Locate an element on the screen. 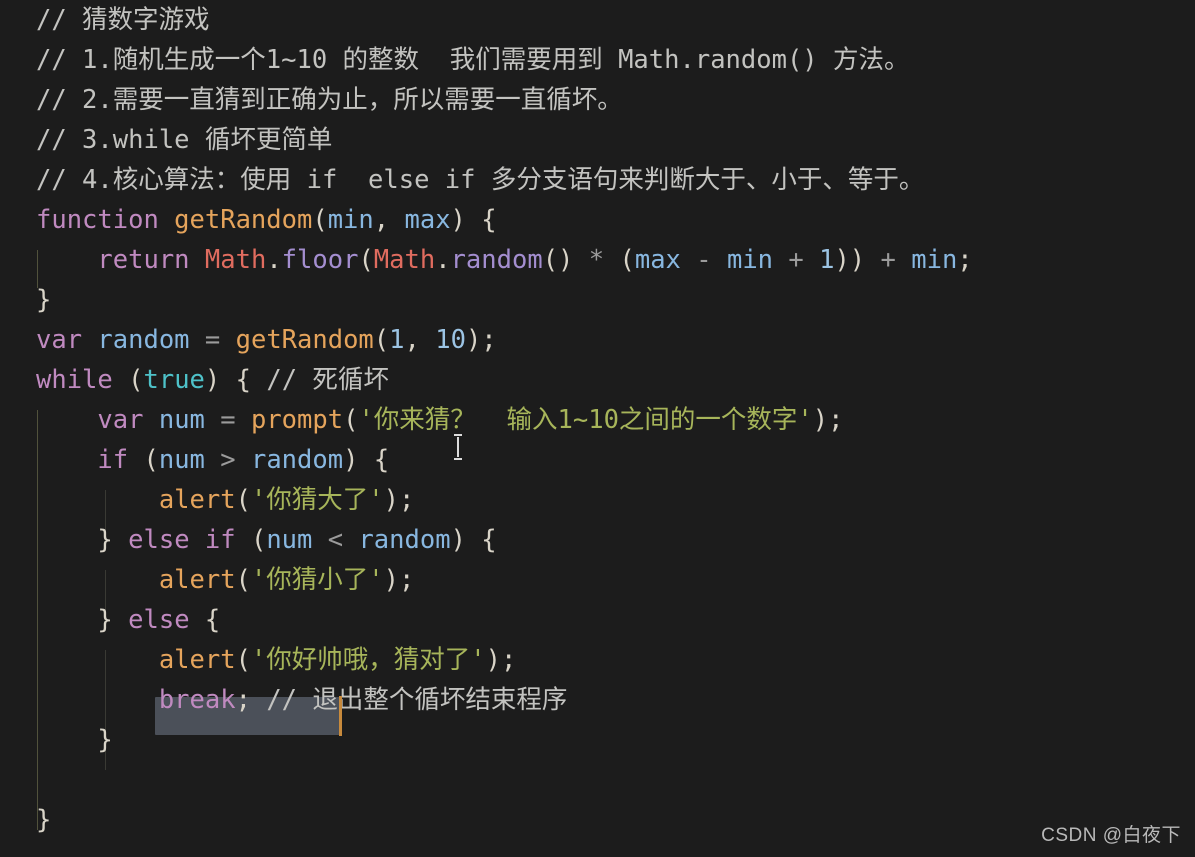 The image size is (1195, 857). code-line: // 3.while 循坏更简单 is located at coordinates (597, 140).